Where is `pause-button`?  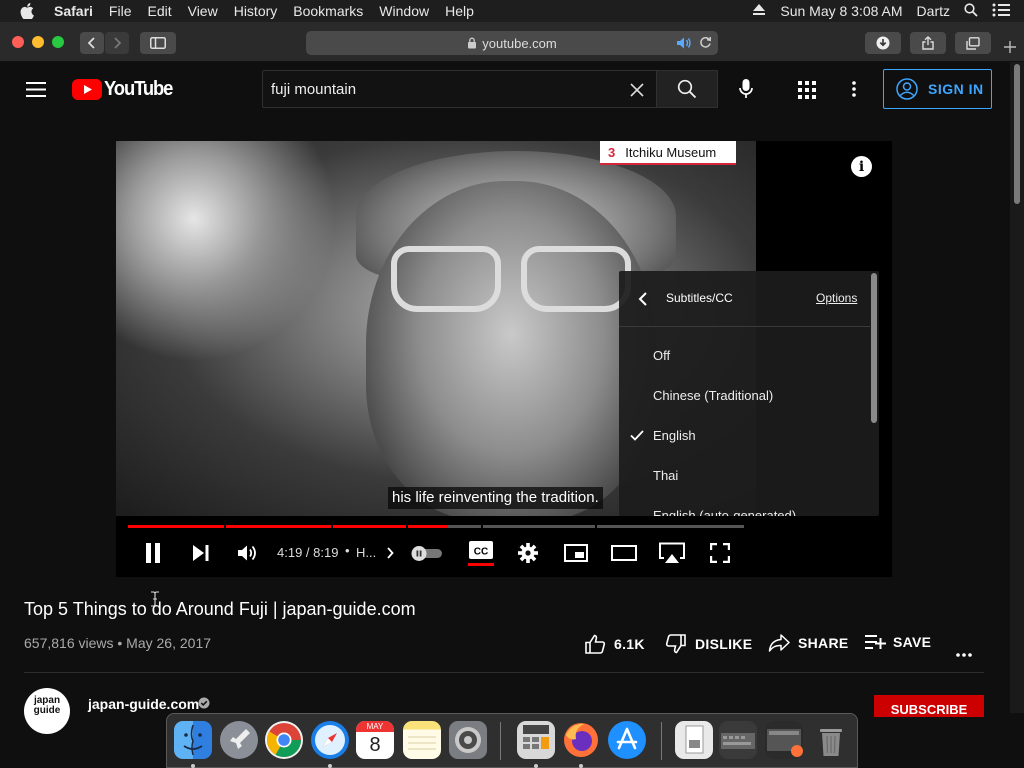
pause-button is located at coordinates (153, 553).